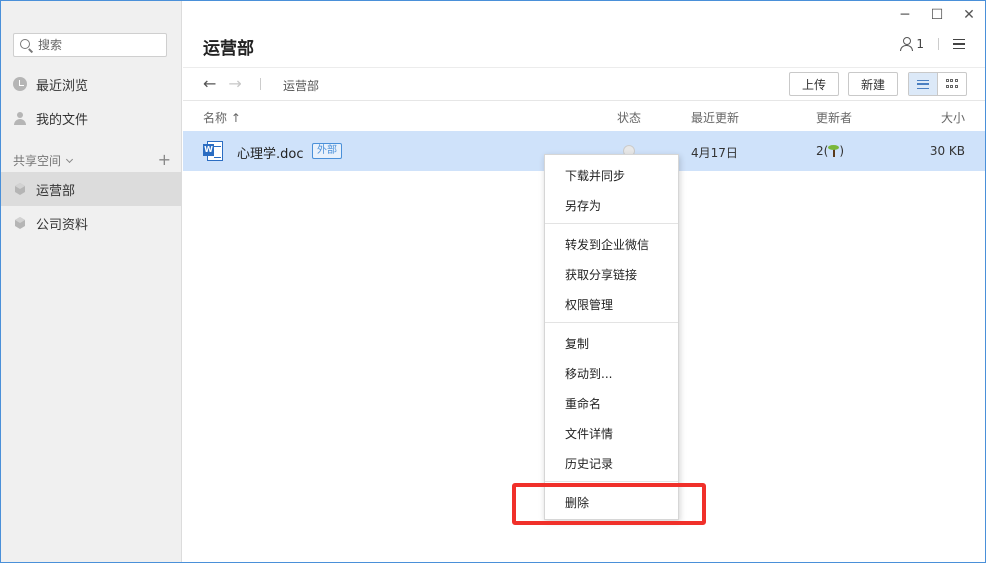  What do you see at coordinates (91, 189) in the screenshot?
I see `sidebar-item-space-operations: 运营部` at bounding box center [91, 189].